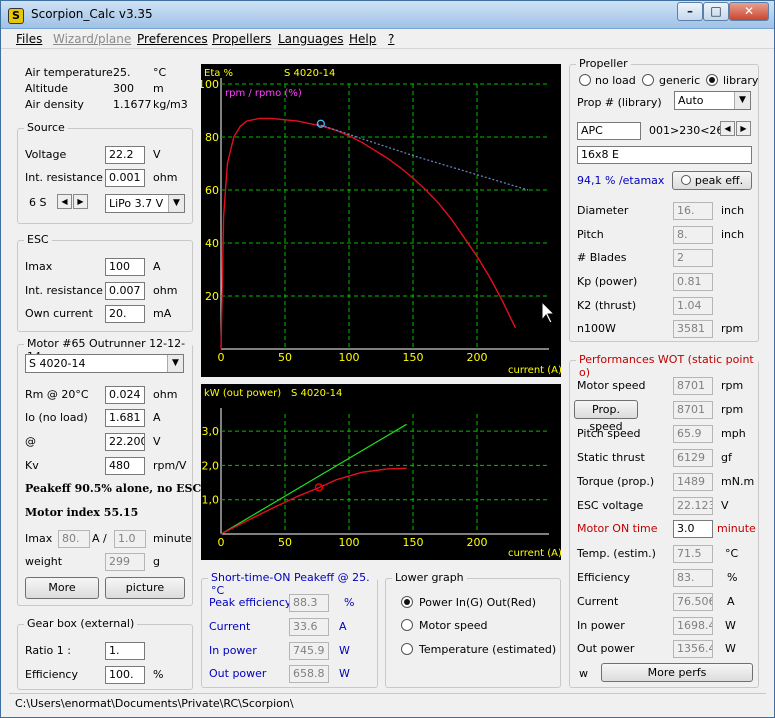  Describe the element at coordinates (99, 538) in the screenshot. I see `motor-imax-separator: A /` at that location.